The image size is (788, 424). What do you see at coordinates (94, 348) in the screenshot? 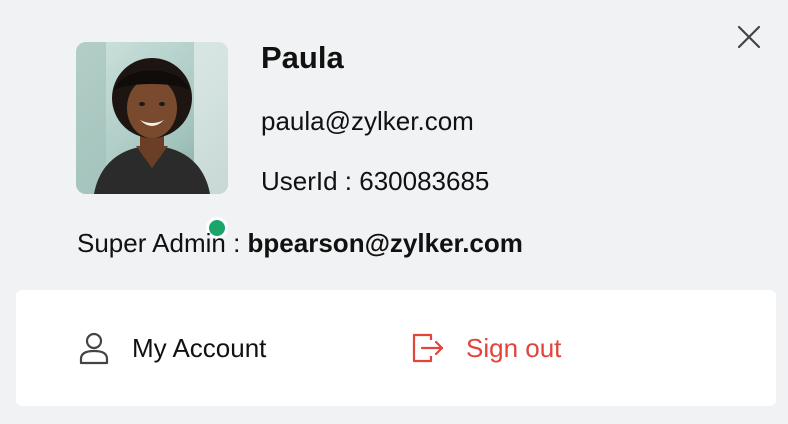
I see `user-icon` at bounding box center [94, 348].